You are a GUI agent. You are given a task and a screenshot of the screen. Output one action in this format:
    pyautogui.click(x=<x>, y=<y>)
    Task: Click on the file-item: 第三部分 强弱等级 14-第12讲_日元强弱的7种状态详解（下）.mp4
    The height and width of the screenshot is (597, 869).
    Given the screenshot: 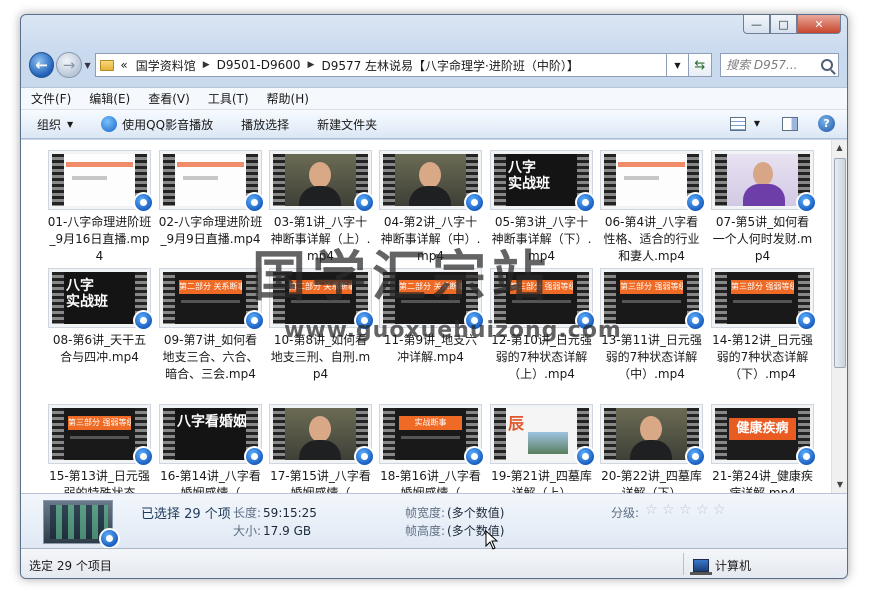 What is the action you would take?
    pyautogui.click(x=763, y=325)
    